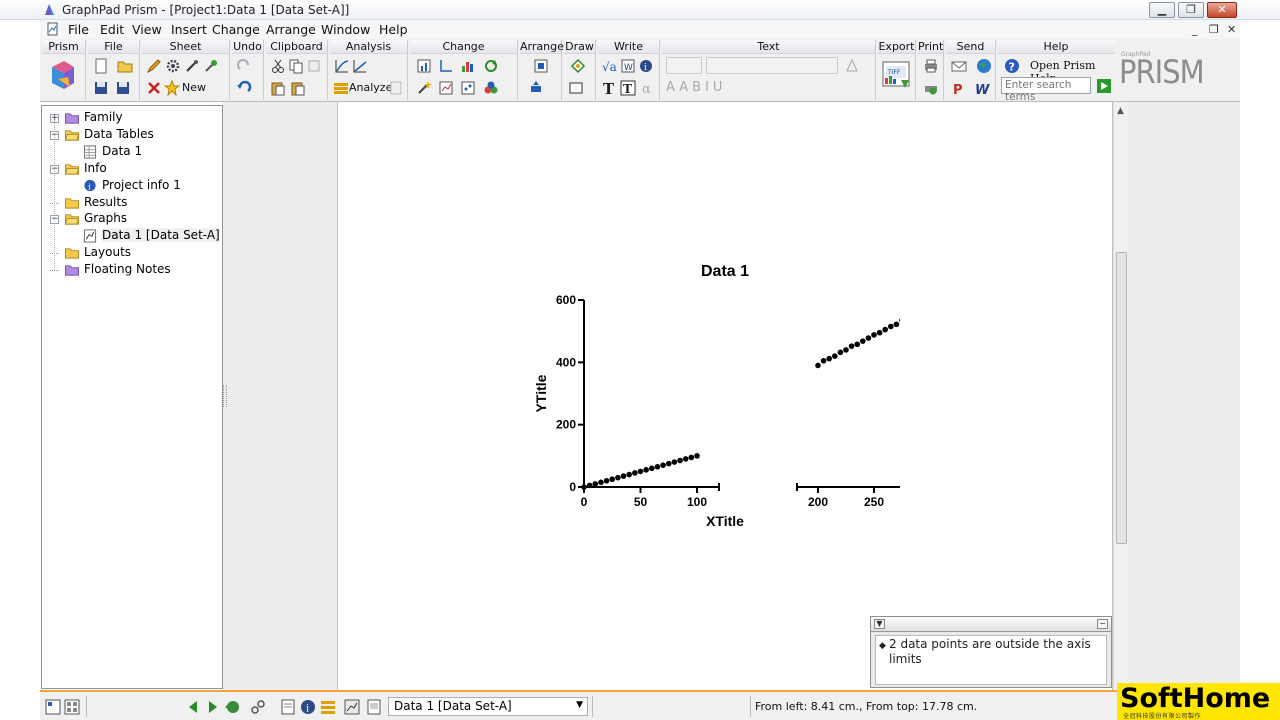 Image resolution: width=1280 pixels, height=720 pixels. What do you see at coordinates (696, 87) in the screenshot?
I see `text-format-buttons: AABIU` at bounding box center [696, 87].